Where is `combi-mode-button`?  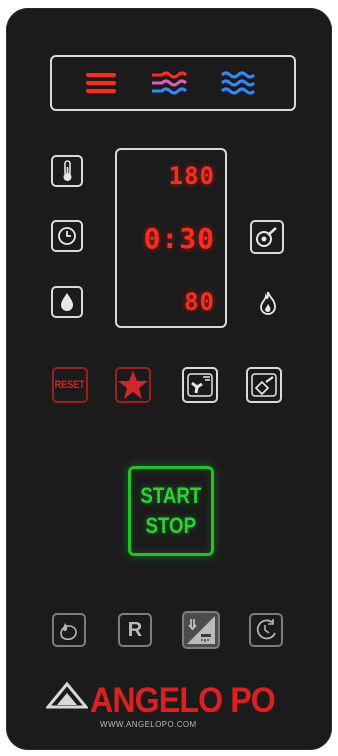 combi-mode-button is located at coordinates (169, 85).